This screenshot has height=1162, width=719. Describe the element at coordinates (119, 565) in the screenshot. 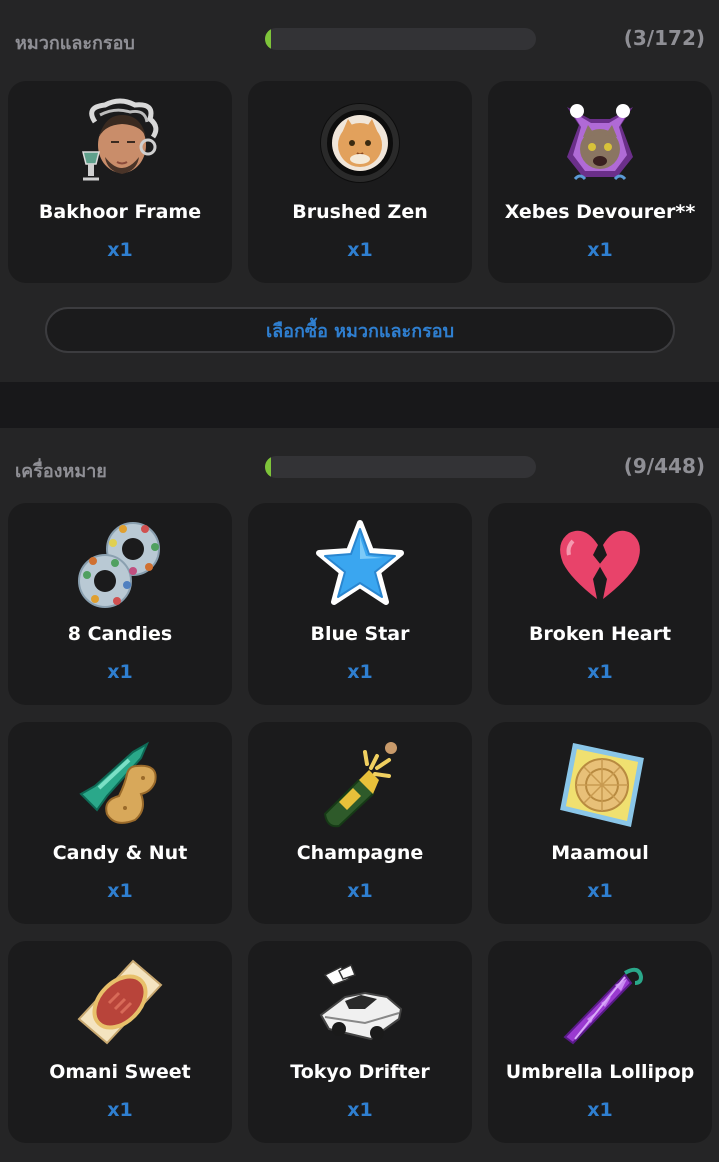

I see `candies-icon` at that location.